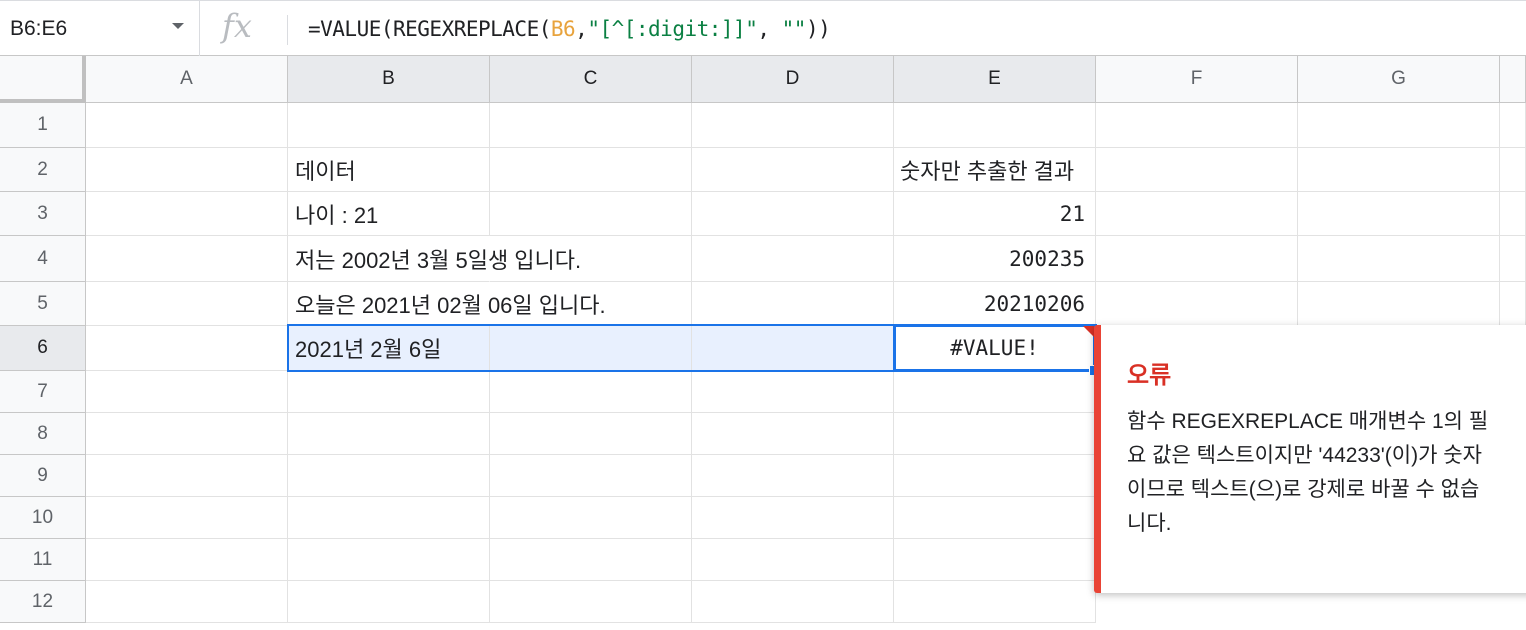 Image resolution: width=1526 pixels, height=630 pixels. I want to click on cell-e12, so click(995, 602).